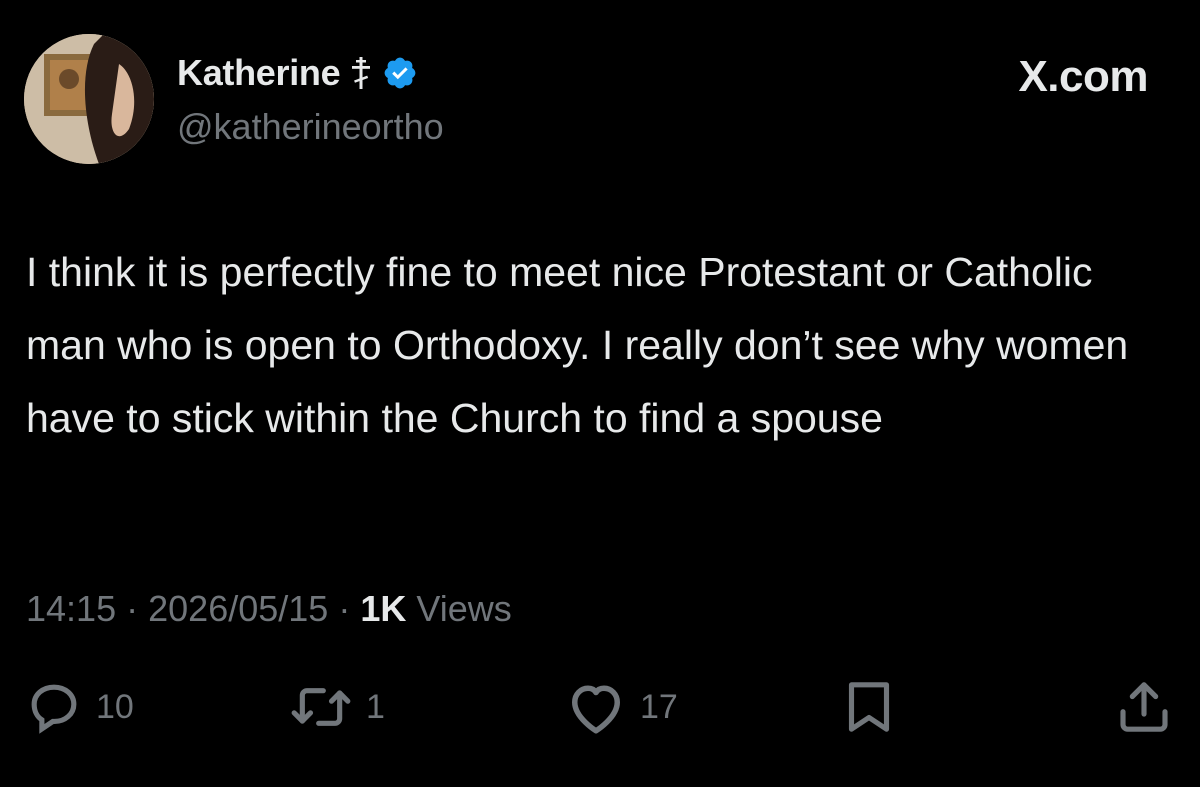 This screenshot has height=787, width=1200. Describe the element at coordinates (238, 608) in the screenshot. I see `tweet-date: 2026/05/15` at that location.